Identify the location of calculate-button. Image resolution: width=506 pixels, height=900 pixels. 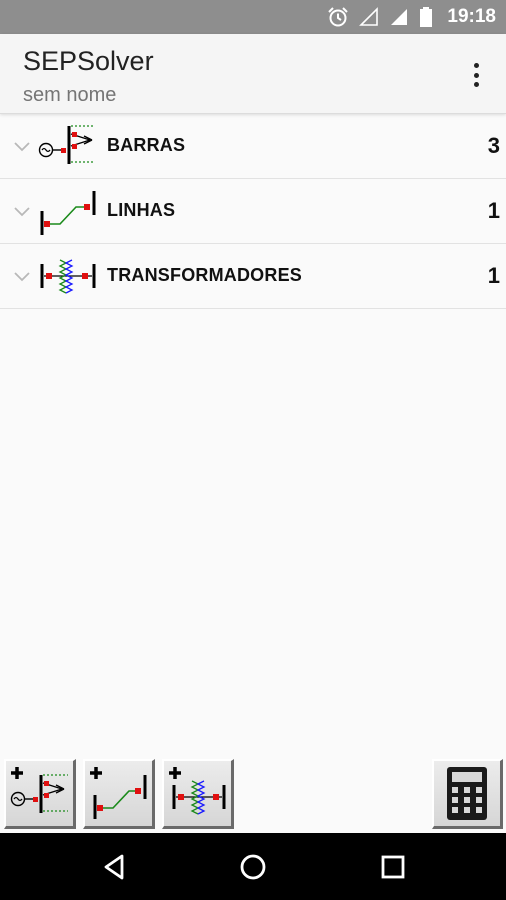
(467, 794).